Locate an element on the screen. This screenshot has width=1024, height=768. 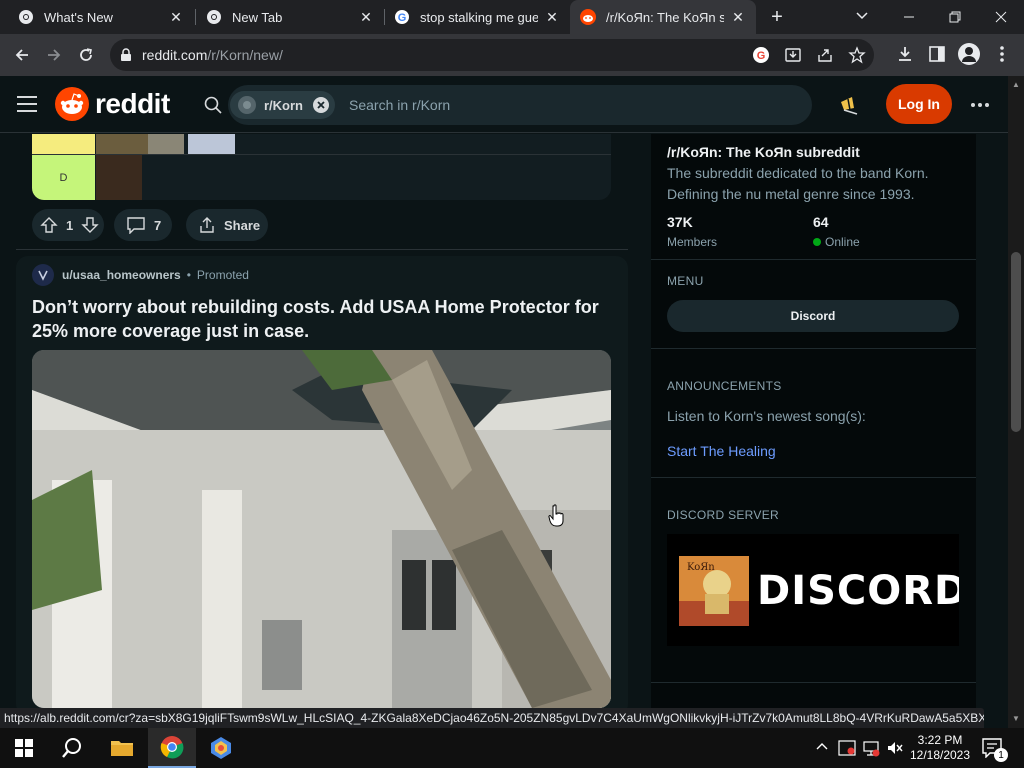
arrow-left-icon is located at coordinates (21, 55).